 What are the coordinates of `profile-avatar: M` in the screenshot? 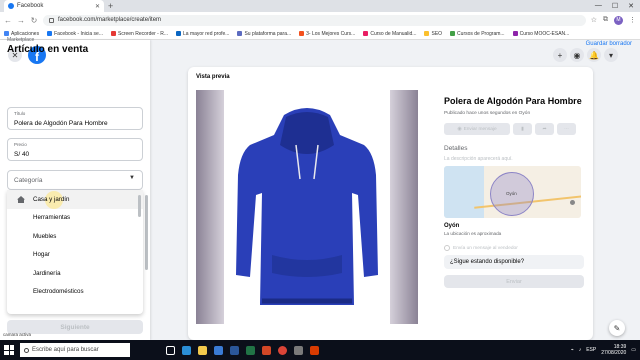 It's located at (618, 20).